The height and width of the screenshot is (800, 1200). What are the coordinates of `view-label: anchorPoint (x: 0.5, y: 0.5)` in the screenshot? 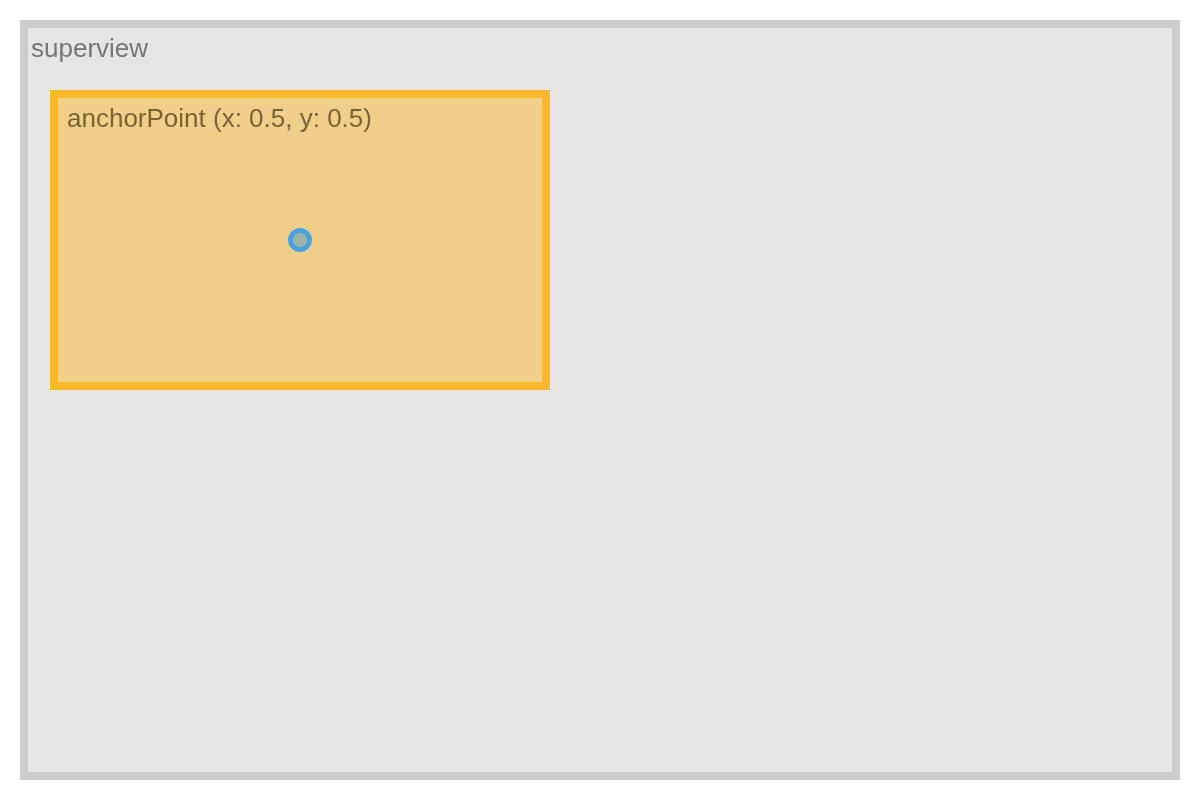 It's located at (219, 118).